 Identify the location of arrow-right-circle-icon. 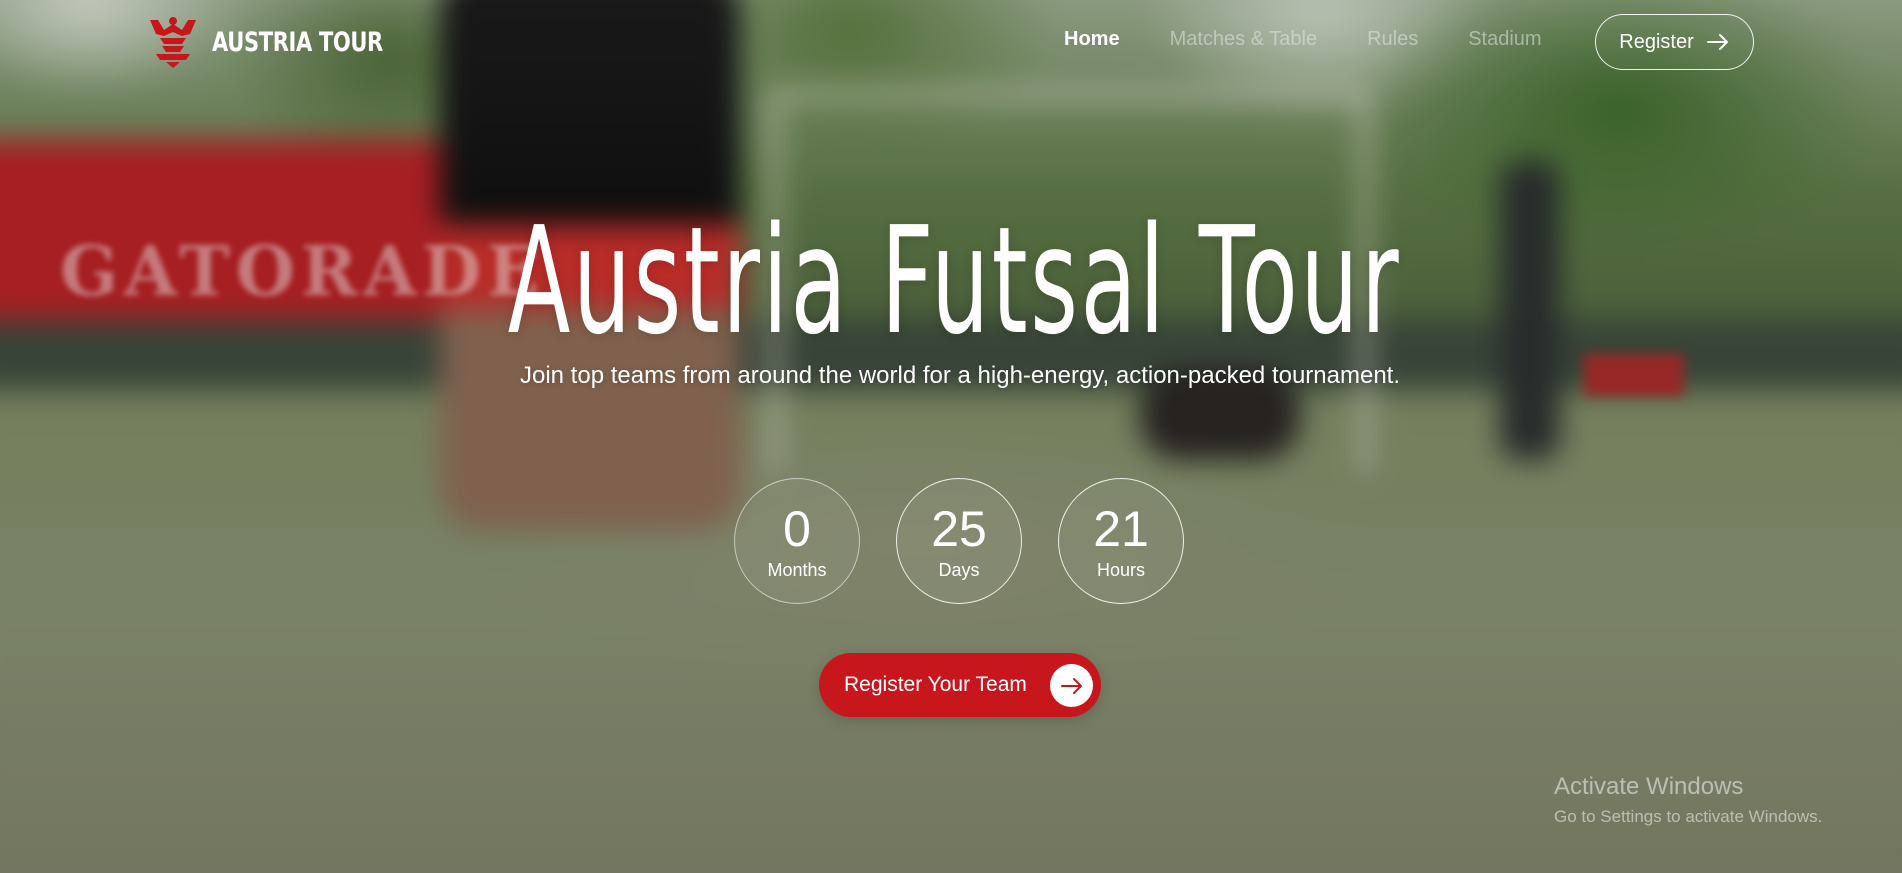
(1071, 685).